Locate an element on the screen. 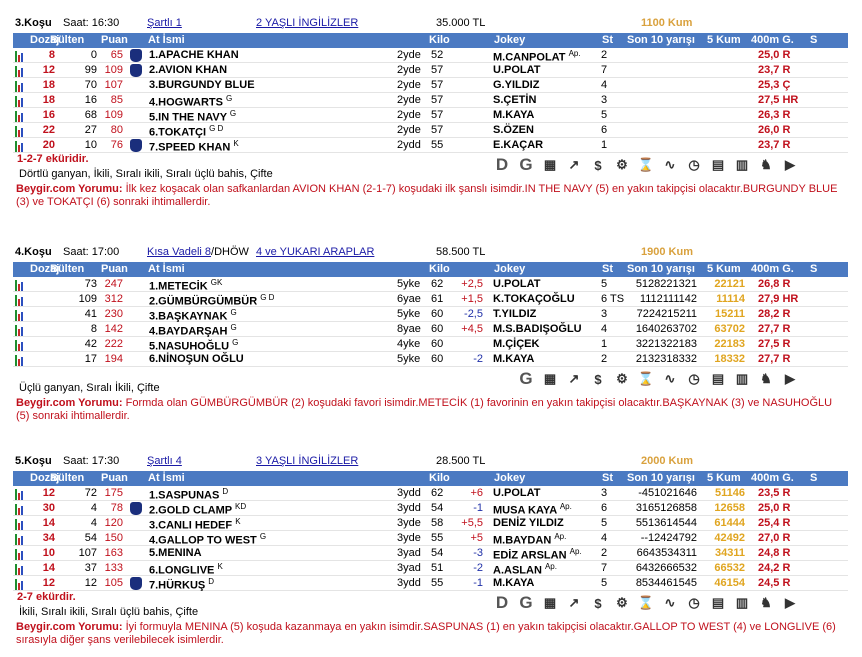  jockey-name-text: M.CANPOLAT is located at coordinates (529, 58).